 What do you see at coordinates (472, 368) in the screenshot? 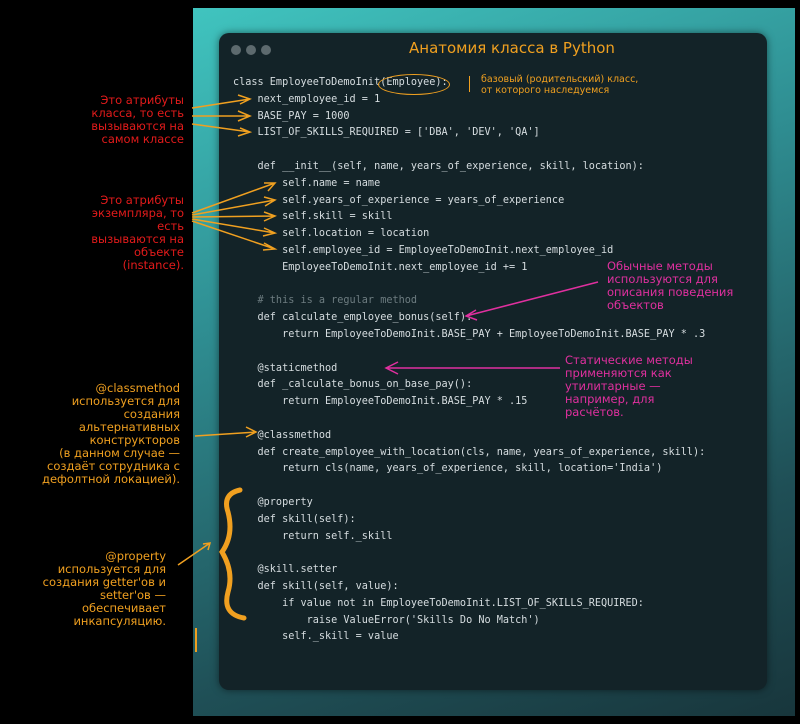
I see `static-method-arrow` at bounding box center [472, 368].